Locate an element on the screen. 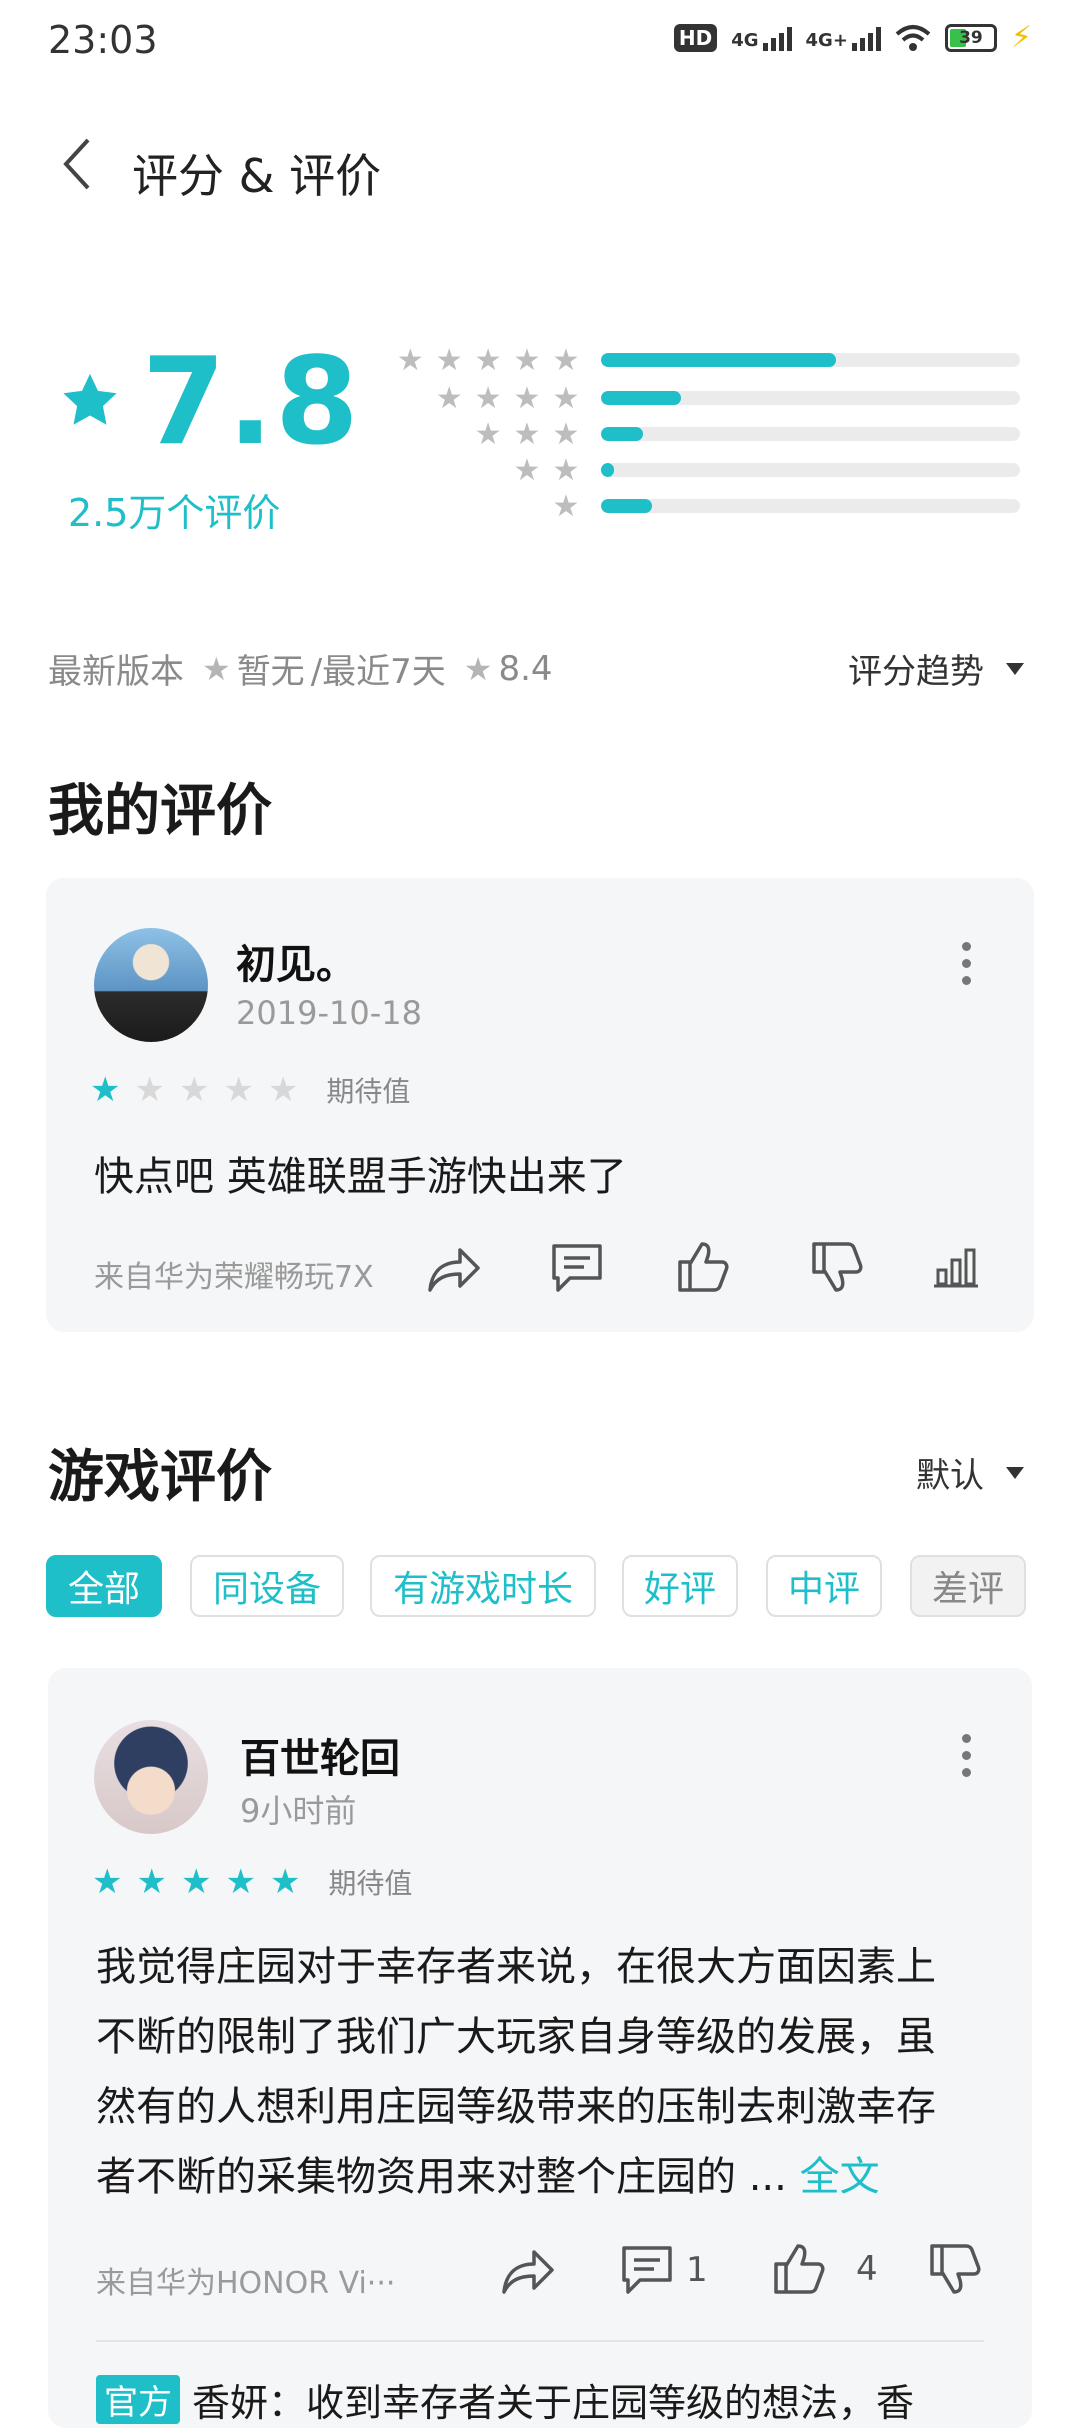 The width and height of the screenshot is (1080, 2428). divider is located at coordinates (540, 2341).